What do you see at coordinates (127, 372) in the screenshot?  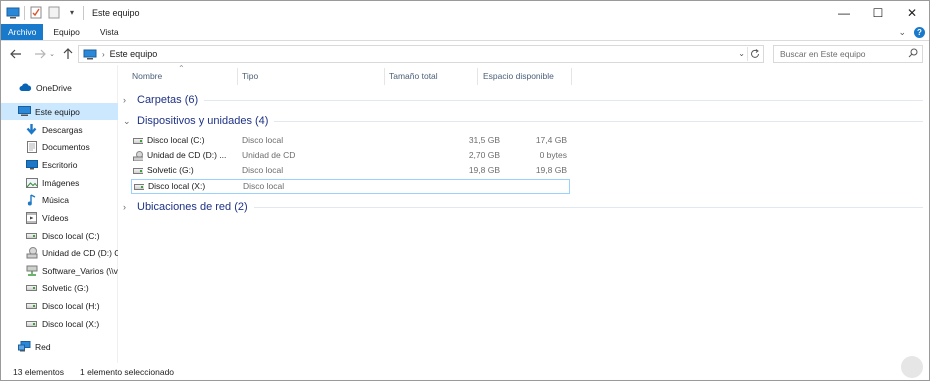 I see `selection-count: 1 elemento seleccionado` at bounding box center [127, 372].